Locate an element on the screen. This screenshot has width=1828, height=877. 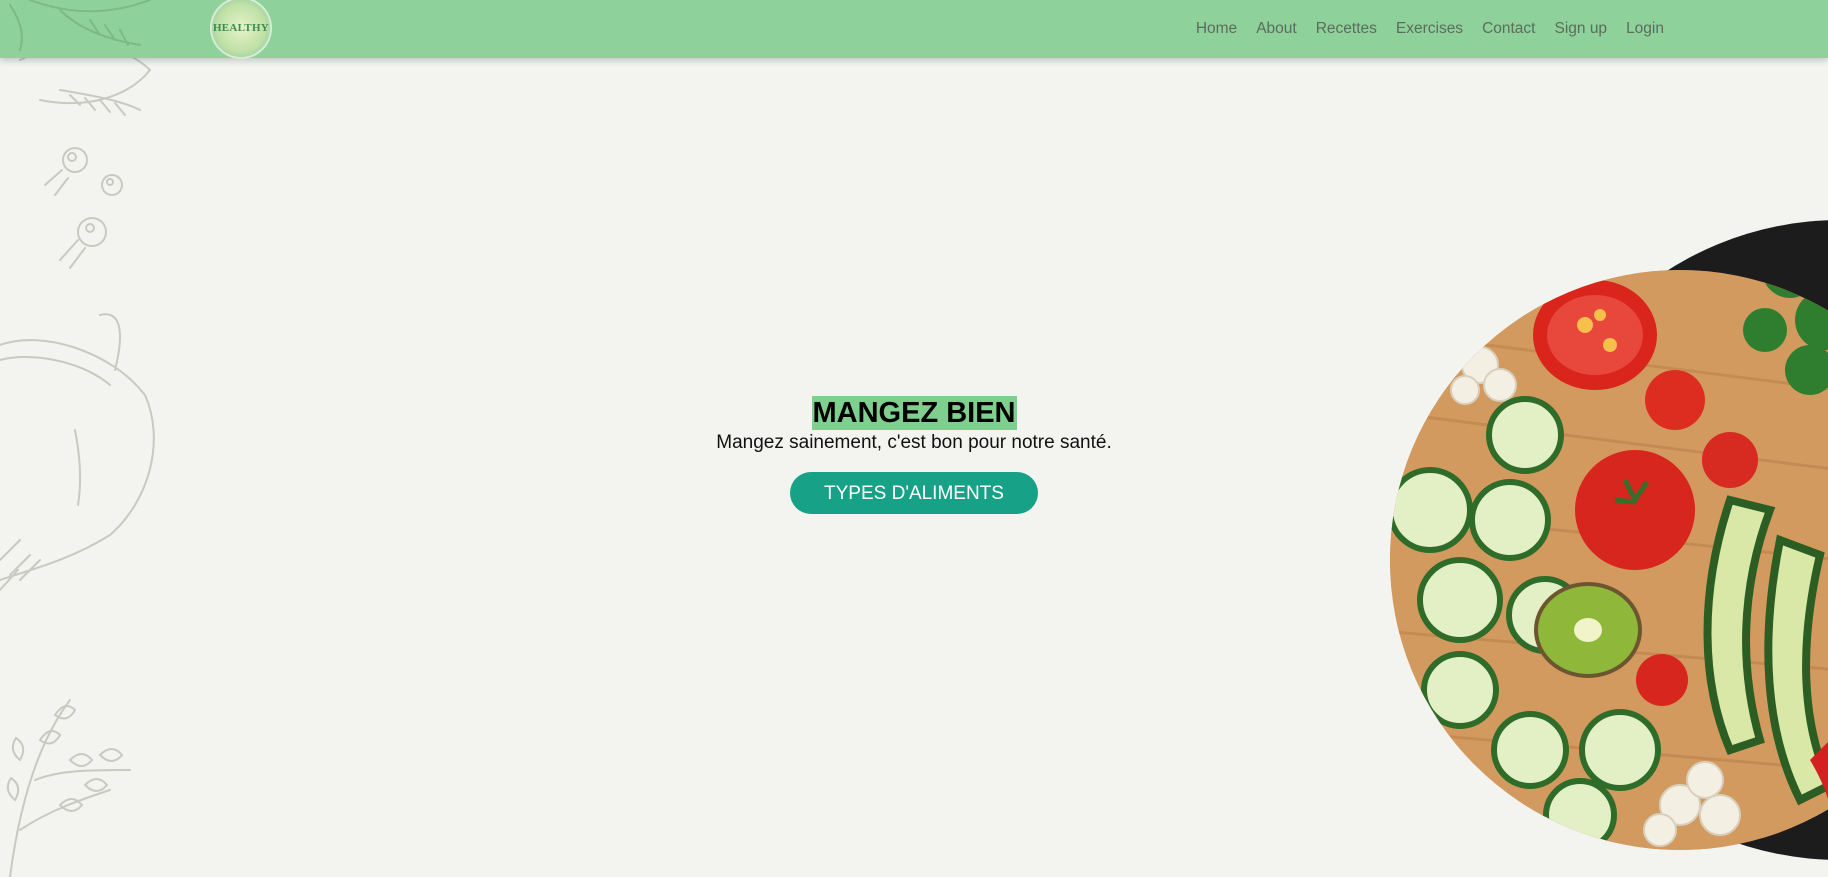
leaf-sketch-icon is located at coordinates (80, 25).